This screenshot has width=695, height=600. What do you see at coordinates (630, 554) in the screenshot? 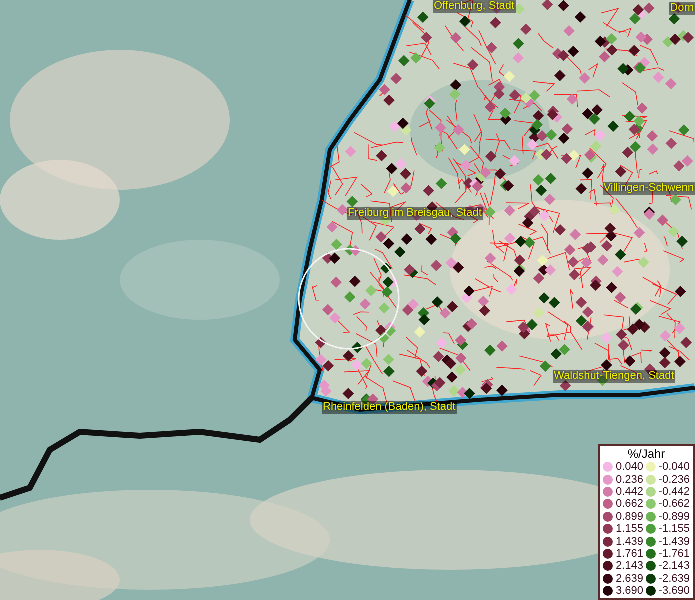
I see `legend-value: 1.761` at bounding box center [630, 554].